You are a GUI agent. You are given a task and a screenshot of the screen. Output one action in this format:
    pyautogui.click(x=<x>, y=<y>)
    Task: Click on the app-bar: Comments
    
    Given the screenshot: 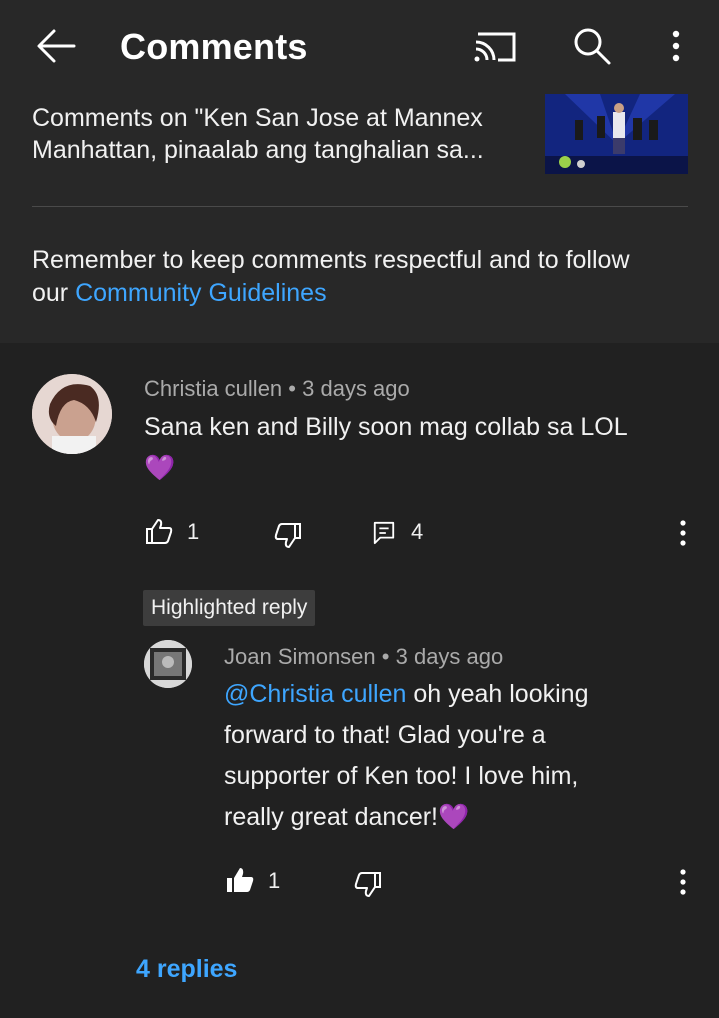 What is the action you would take?
    pyautogui.click(x=359, y=47)
    